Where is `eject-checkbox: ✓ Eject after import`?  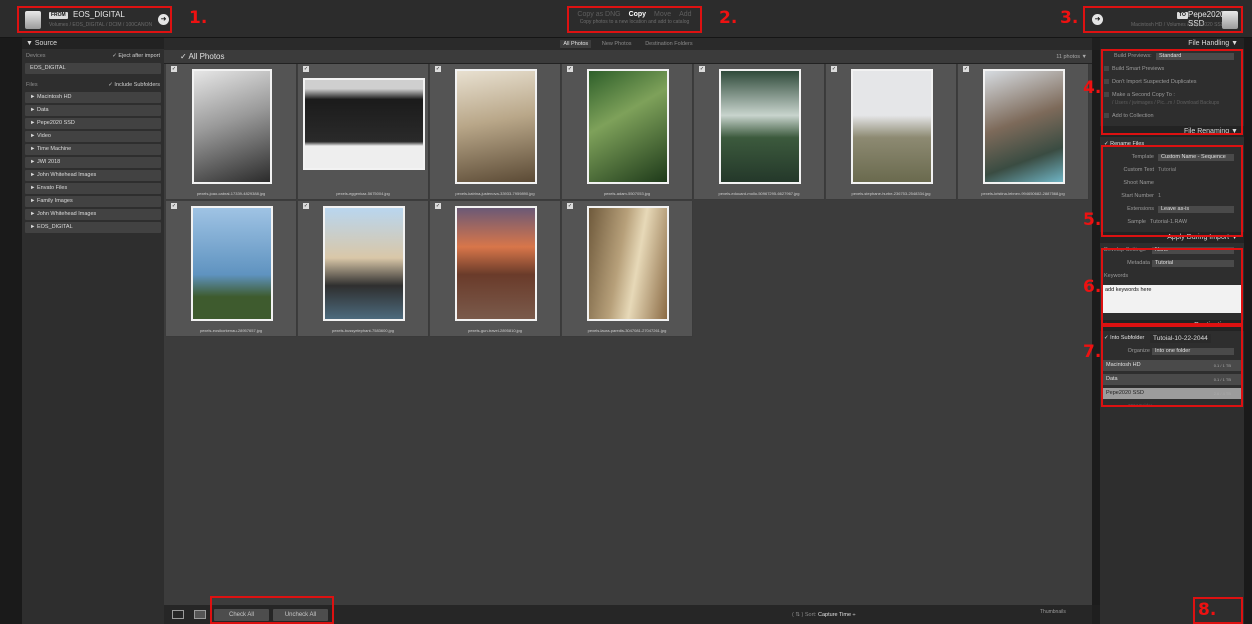 eject-checkbox: ✓ Eject after import is located at coordinates (136, 56).